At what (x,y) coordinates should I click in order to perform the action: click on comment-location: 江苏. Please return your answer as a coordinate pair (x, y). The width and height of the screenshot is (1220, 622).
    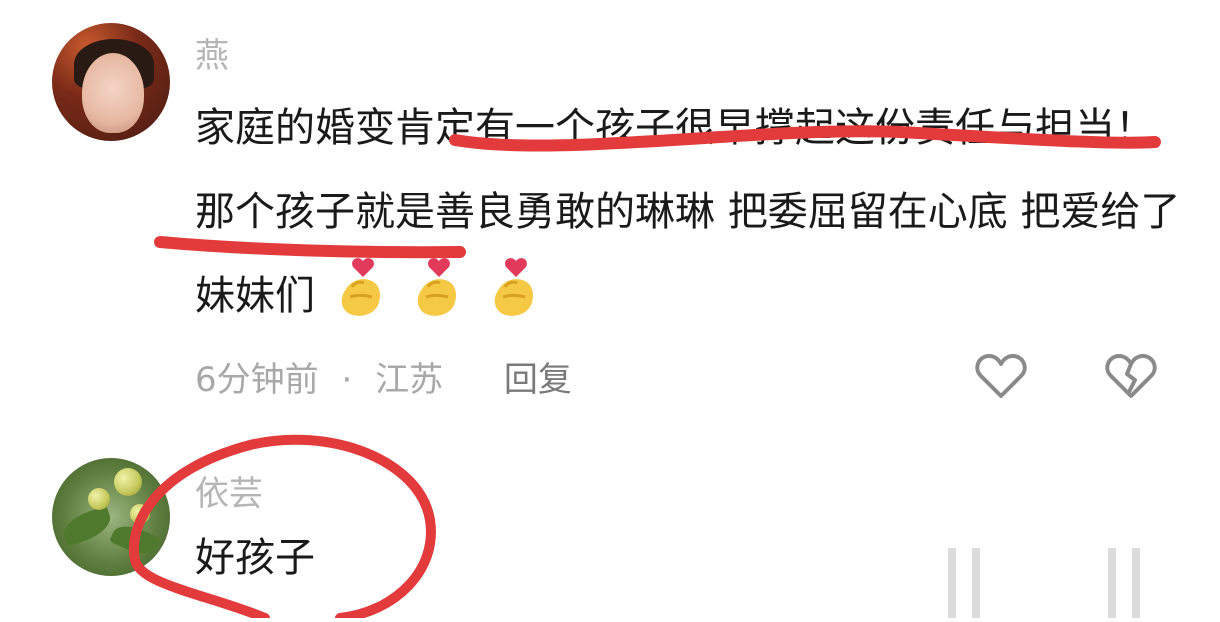
    Looking at the image, I should click on (409, 380).